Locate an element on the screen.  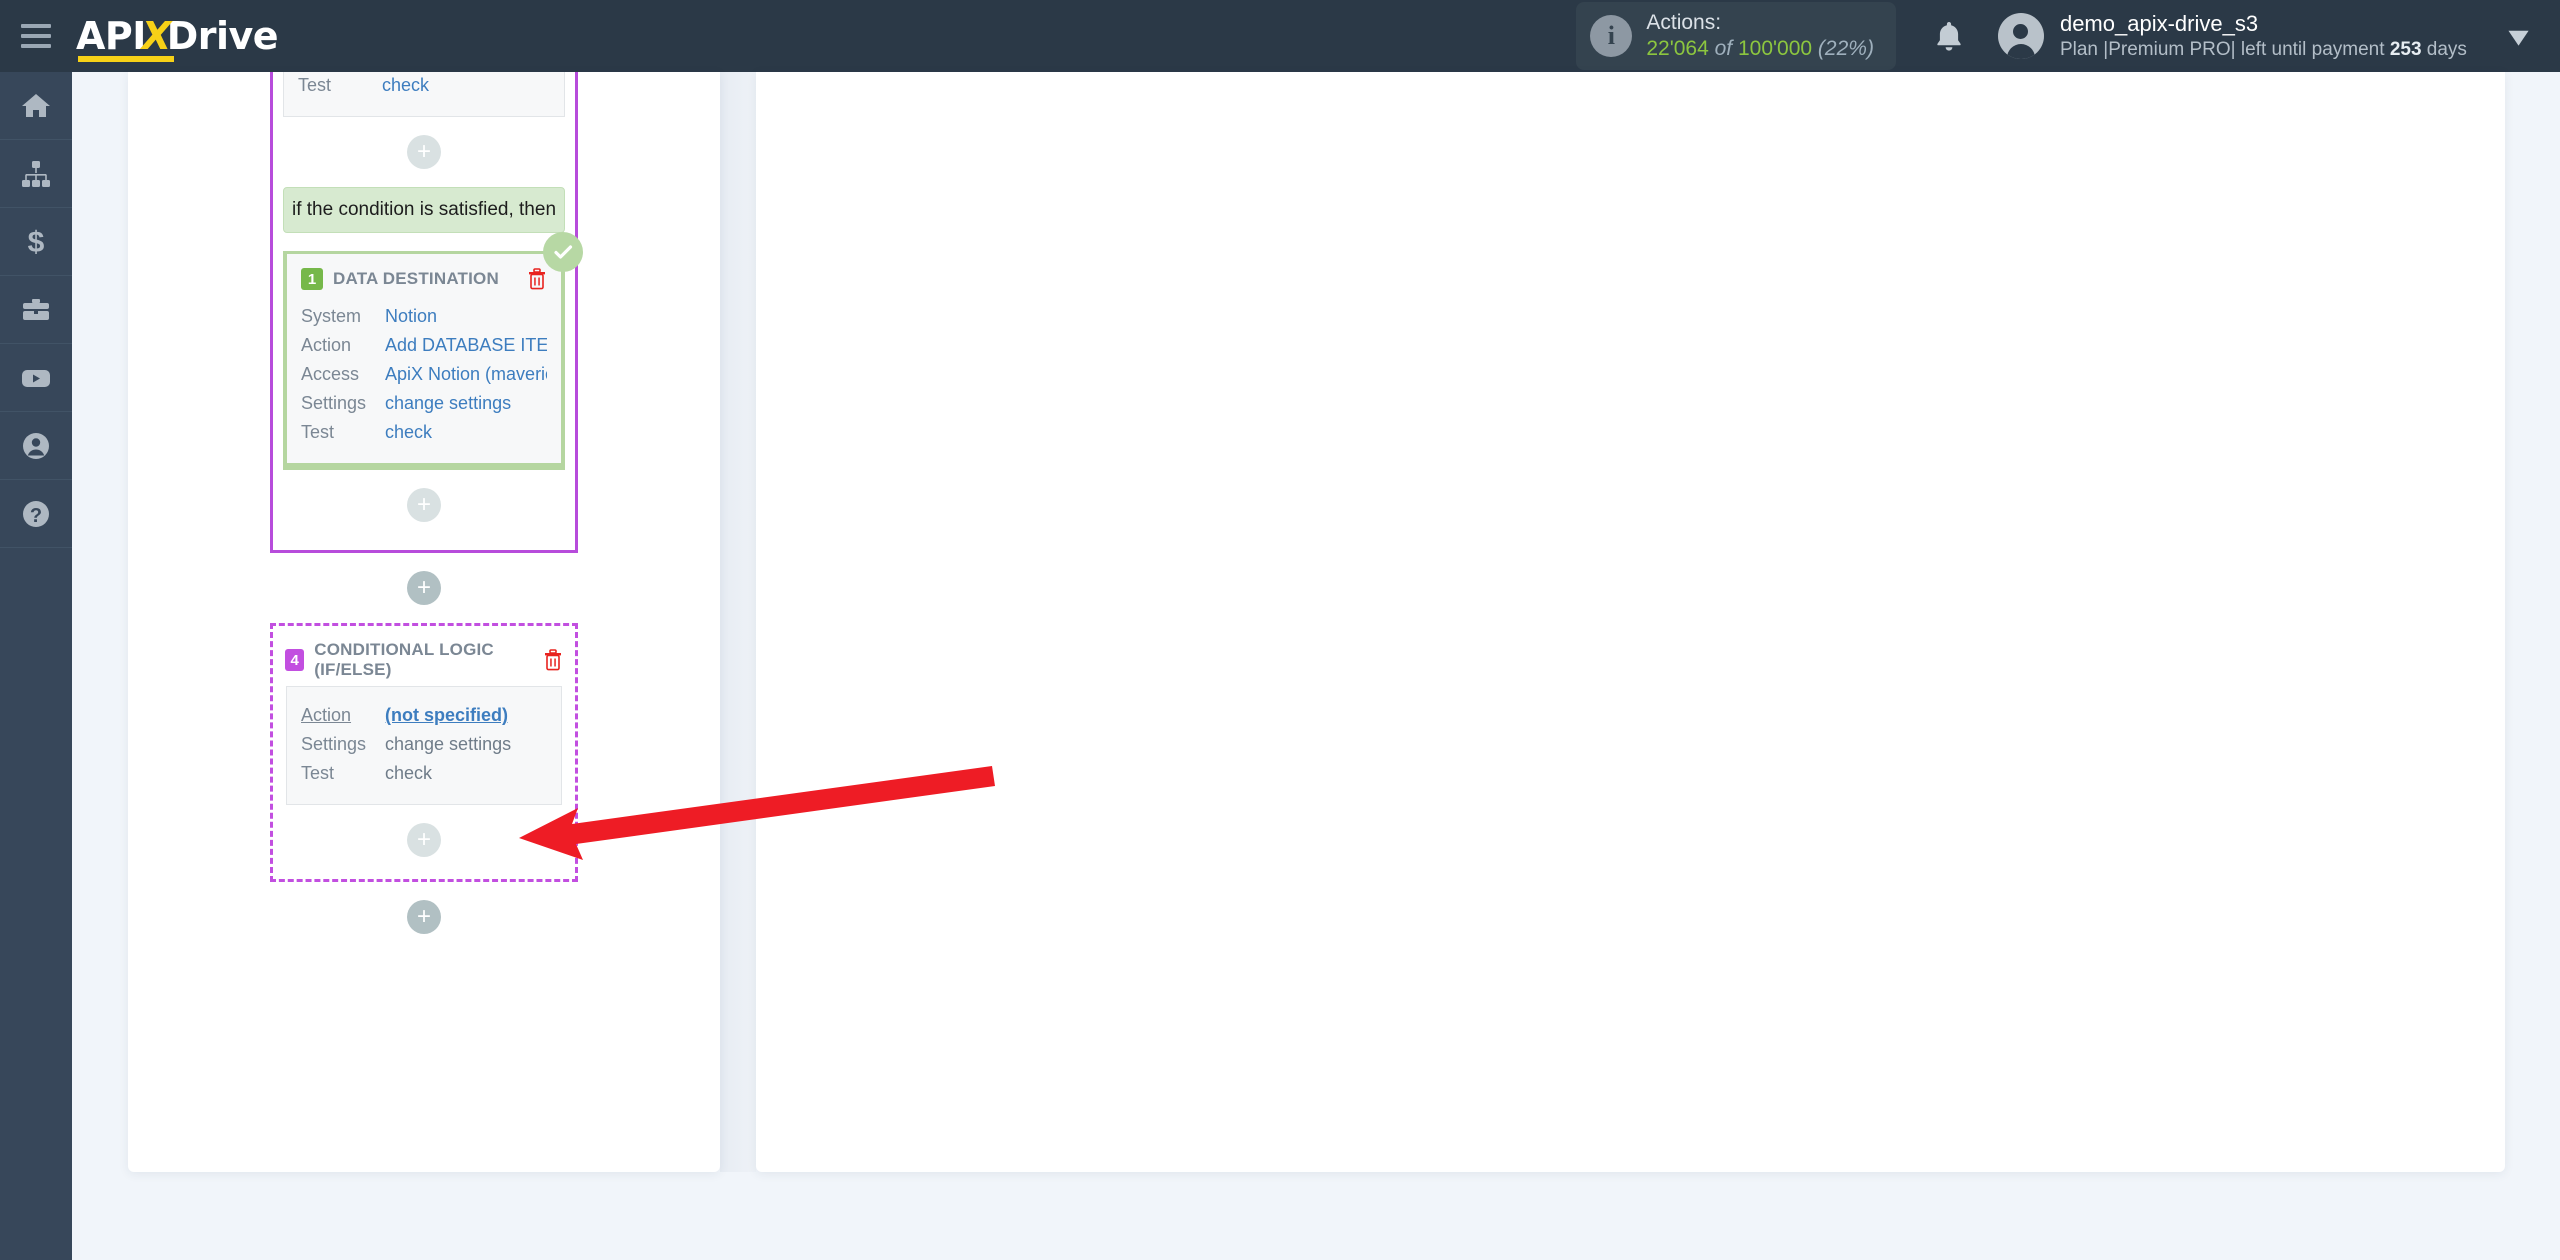
step-row: Action (not specified) is located at coordinates (424, 715).